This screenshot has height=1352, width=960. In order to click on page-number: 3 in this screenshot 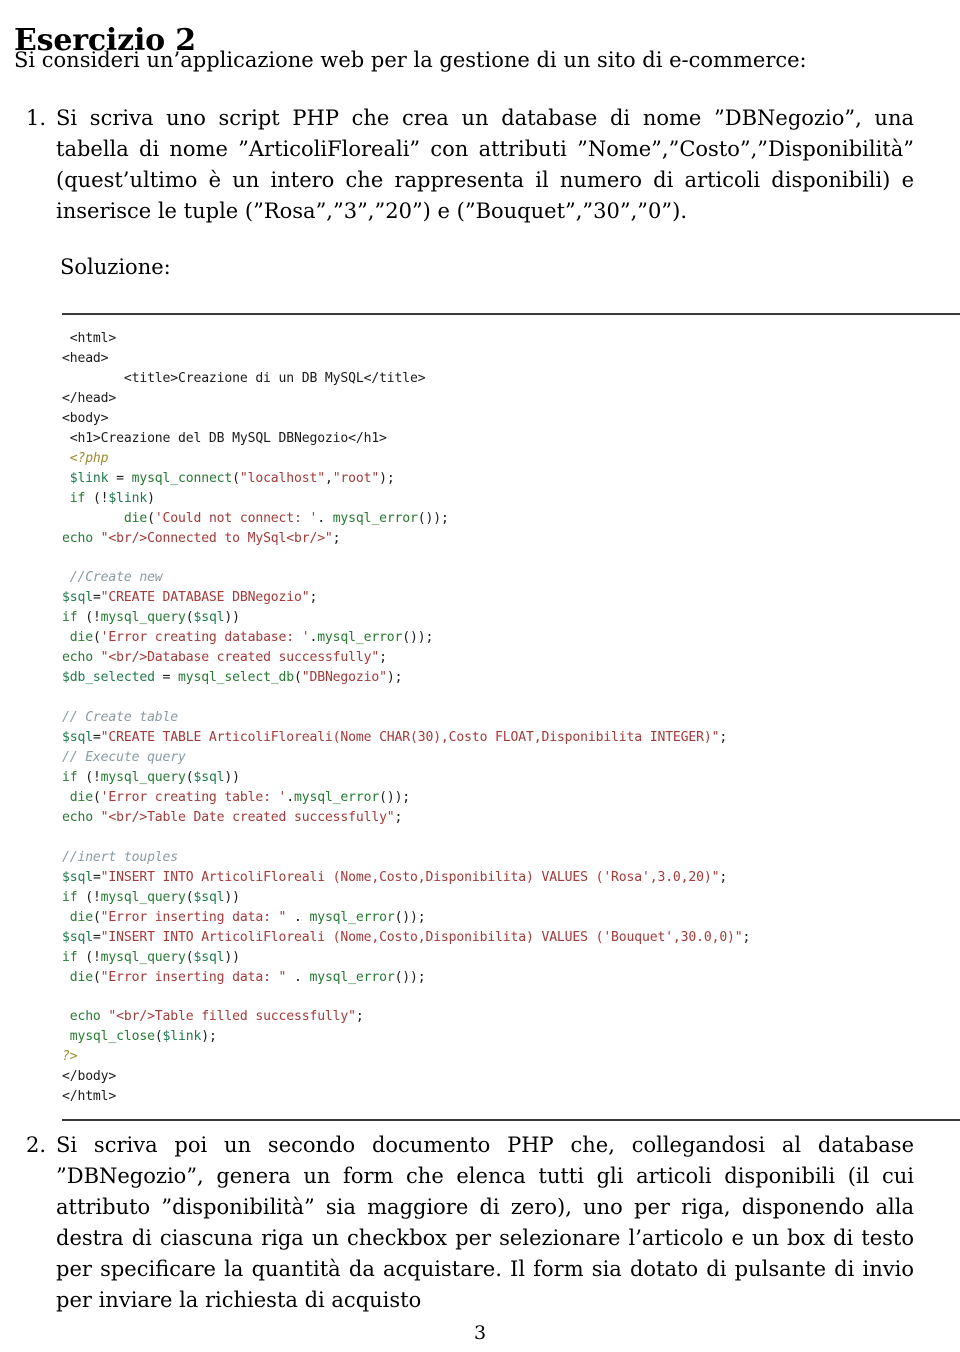, I will do `click(480, 1333)`.